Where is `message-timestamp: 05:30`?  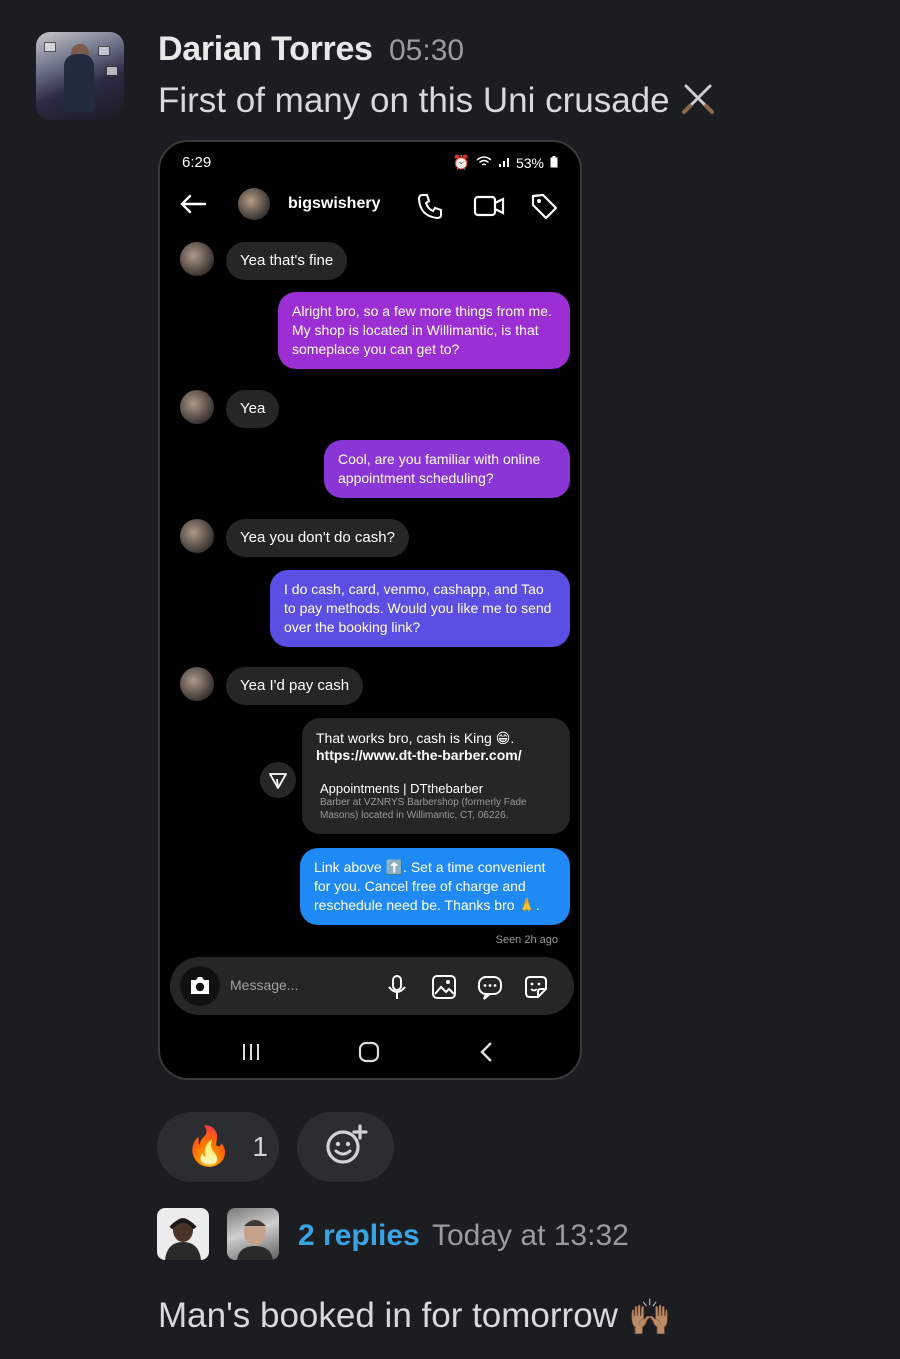
message-timestamp: 05:30 is located at coordinates (426, 51).